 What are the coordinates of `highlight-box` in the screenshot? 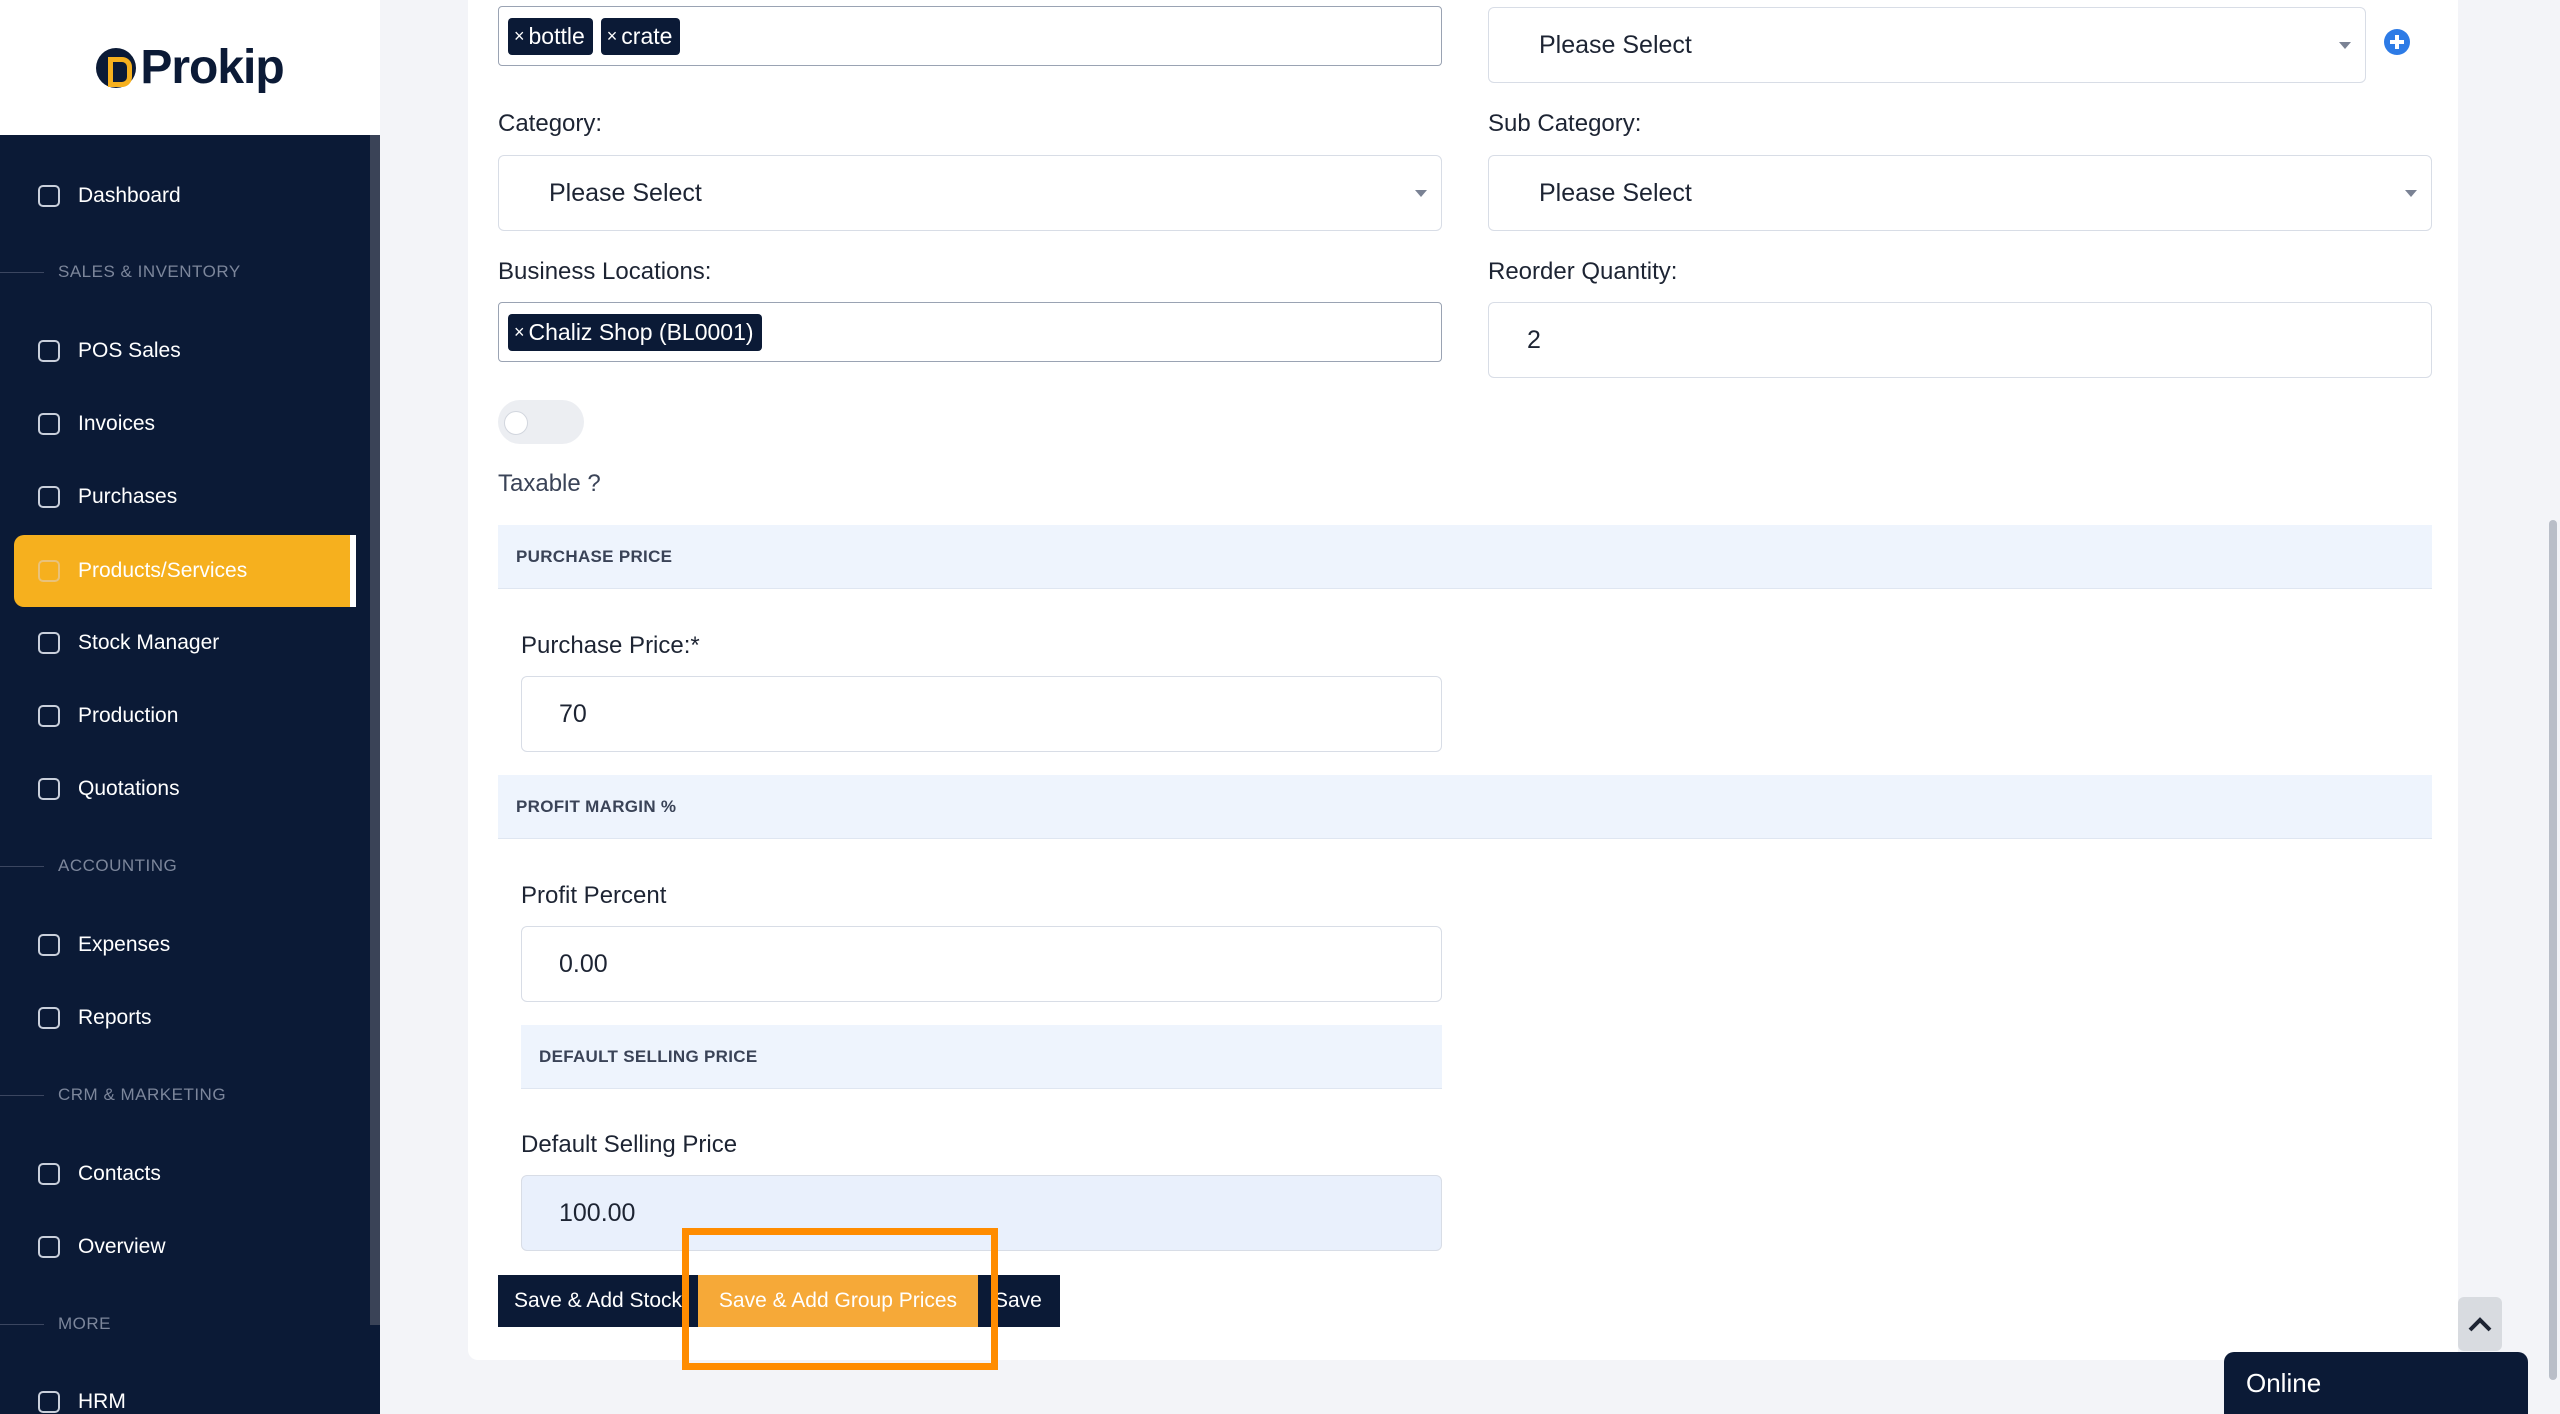 It's located at (840, 1299).